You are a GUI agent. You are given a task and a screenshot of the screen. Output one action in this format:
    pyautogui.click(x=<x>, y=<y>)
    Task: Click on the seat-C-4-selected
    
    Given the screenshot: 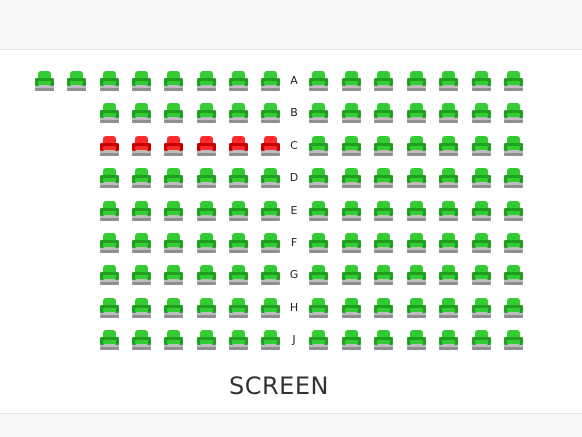 What is the action you would take?
    pyautogui.click(x=206, y=146)
    